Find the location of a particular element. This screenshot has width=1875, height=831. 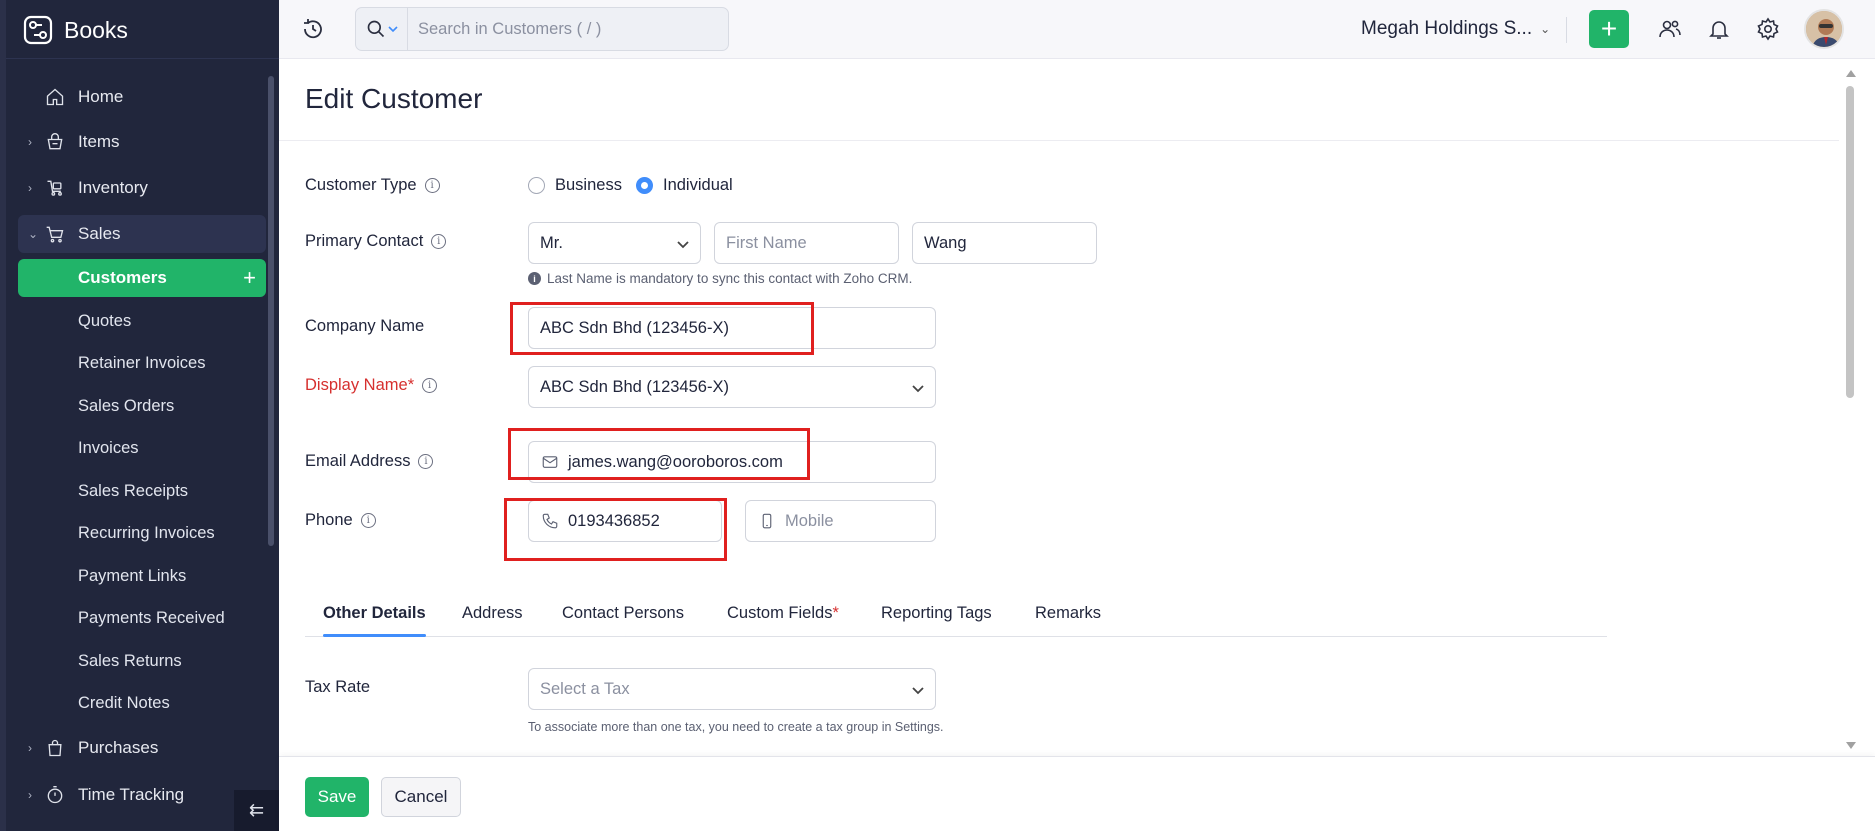

sidebar-item-label: Retainer Invoices is located at coordinates (142, 362).